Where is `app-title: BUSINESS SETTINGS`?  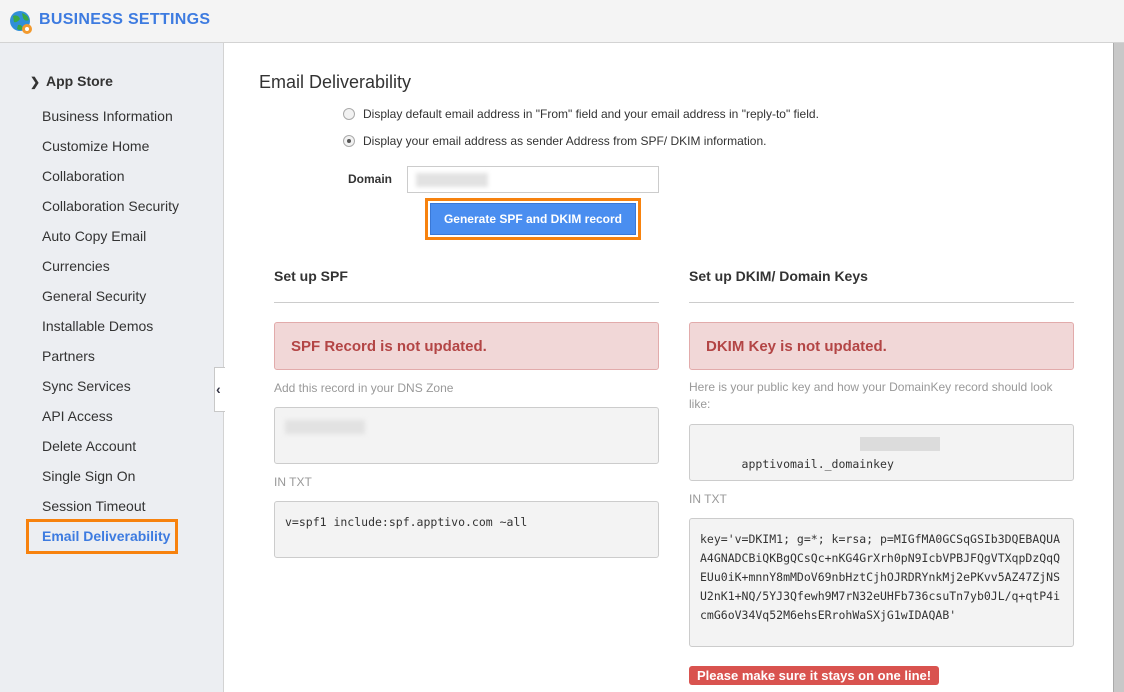 app-title: BUSINESS SETTINGS is located at coordinates (125, 19).